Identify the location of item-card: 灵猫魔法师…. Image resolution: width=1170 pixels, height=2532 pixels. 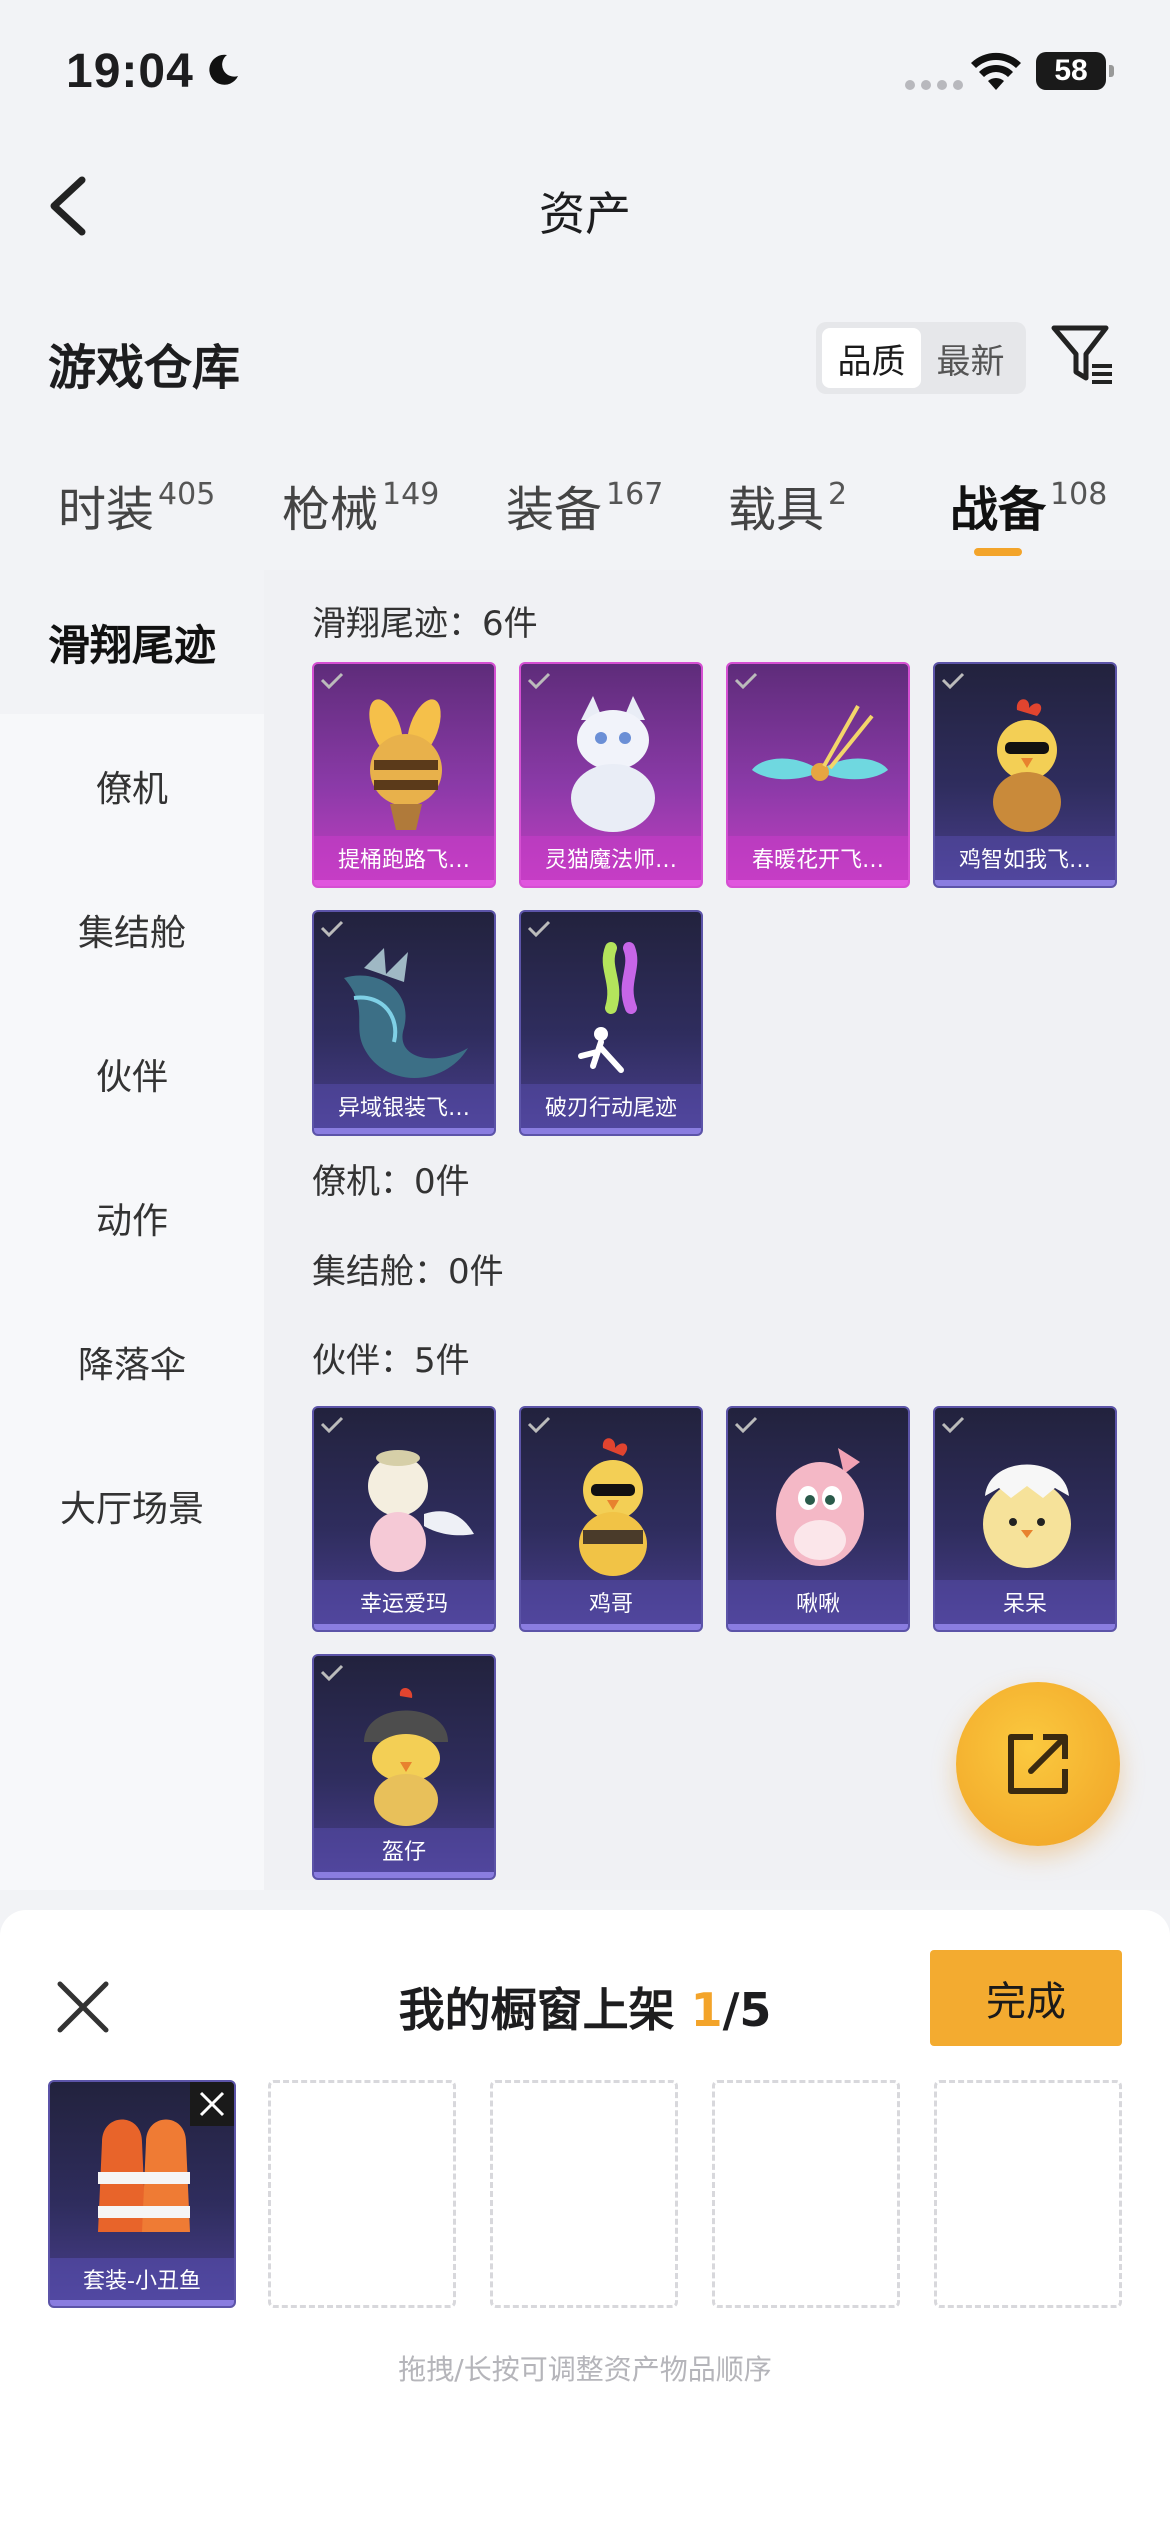
(611, 775).